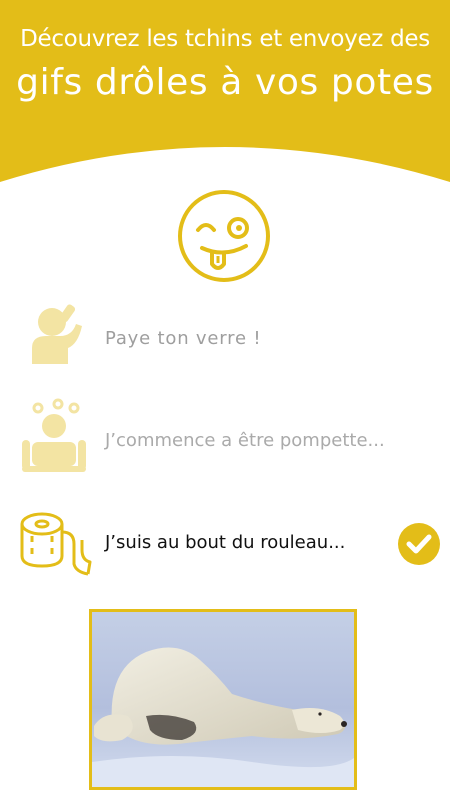 Image resolution: width=450 pixels, height=800 pixels. What do you see at coordinates (419, 544) in the screenshot?
I see `selected-check-icon` at bounding box center [419, 544].